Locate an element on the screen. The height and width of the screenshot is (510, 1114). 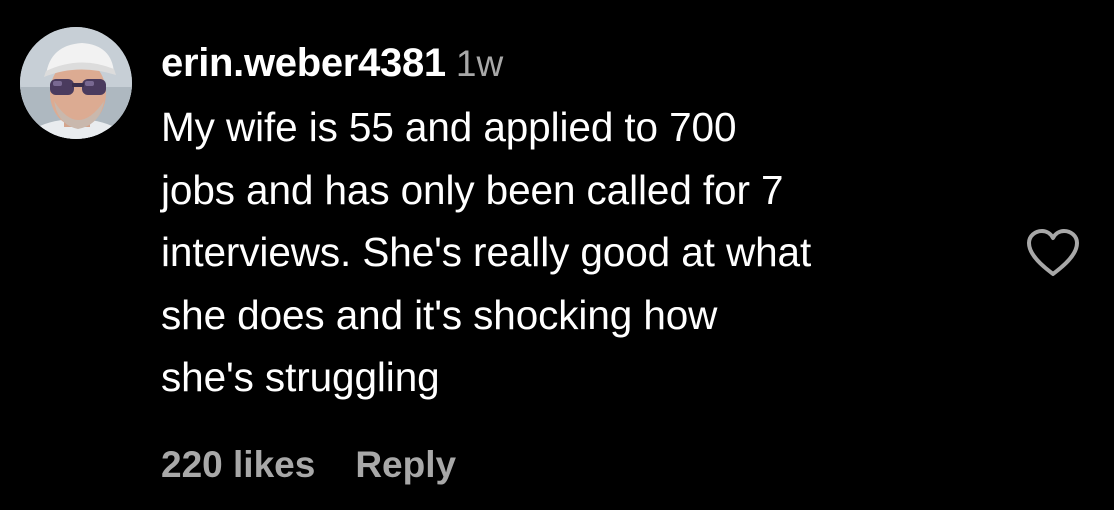
timestamp: 1w is located at coordinates (479, 63).